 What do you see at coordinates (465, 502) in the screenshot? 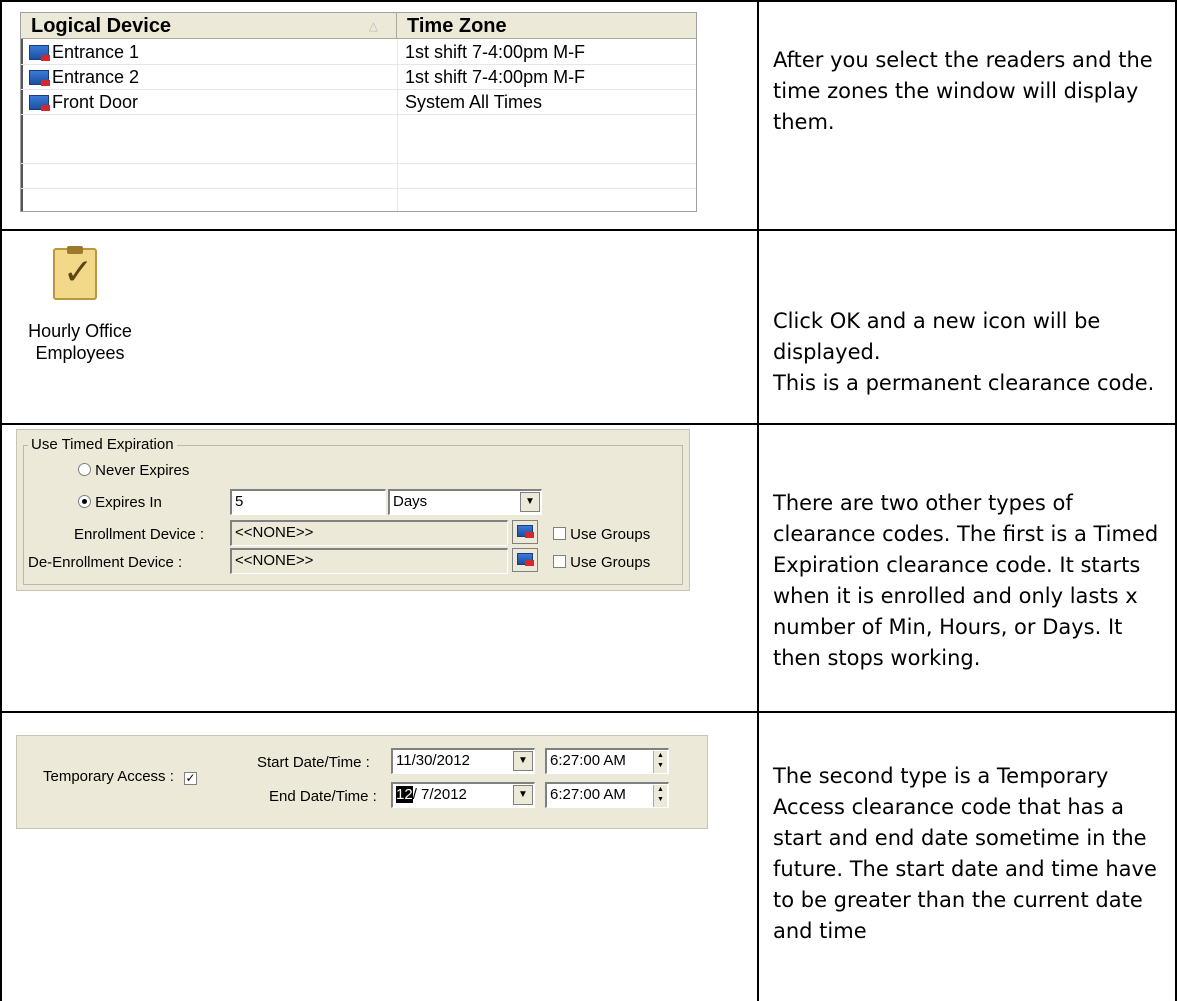
I see `expiration-unit-select: Days ▼` at bounding box center [465, 502].